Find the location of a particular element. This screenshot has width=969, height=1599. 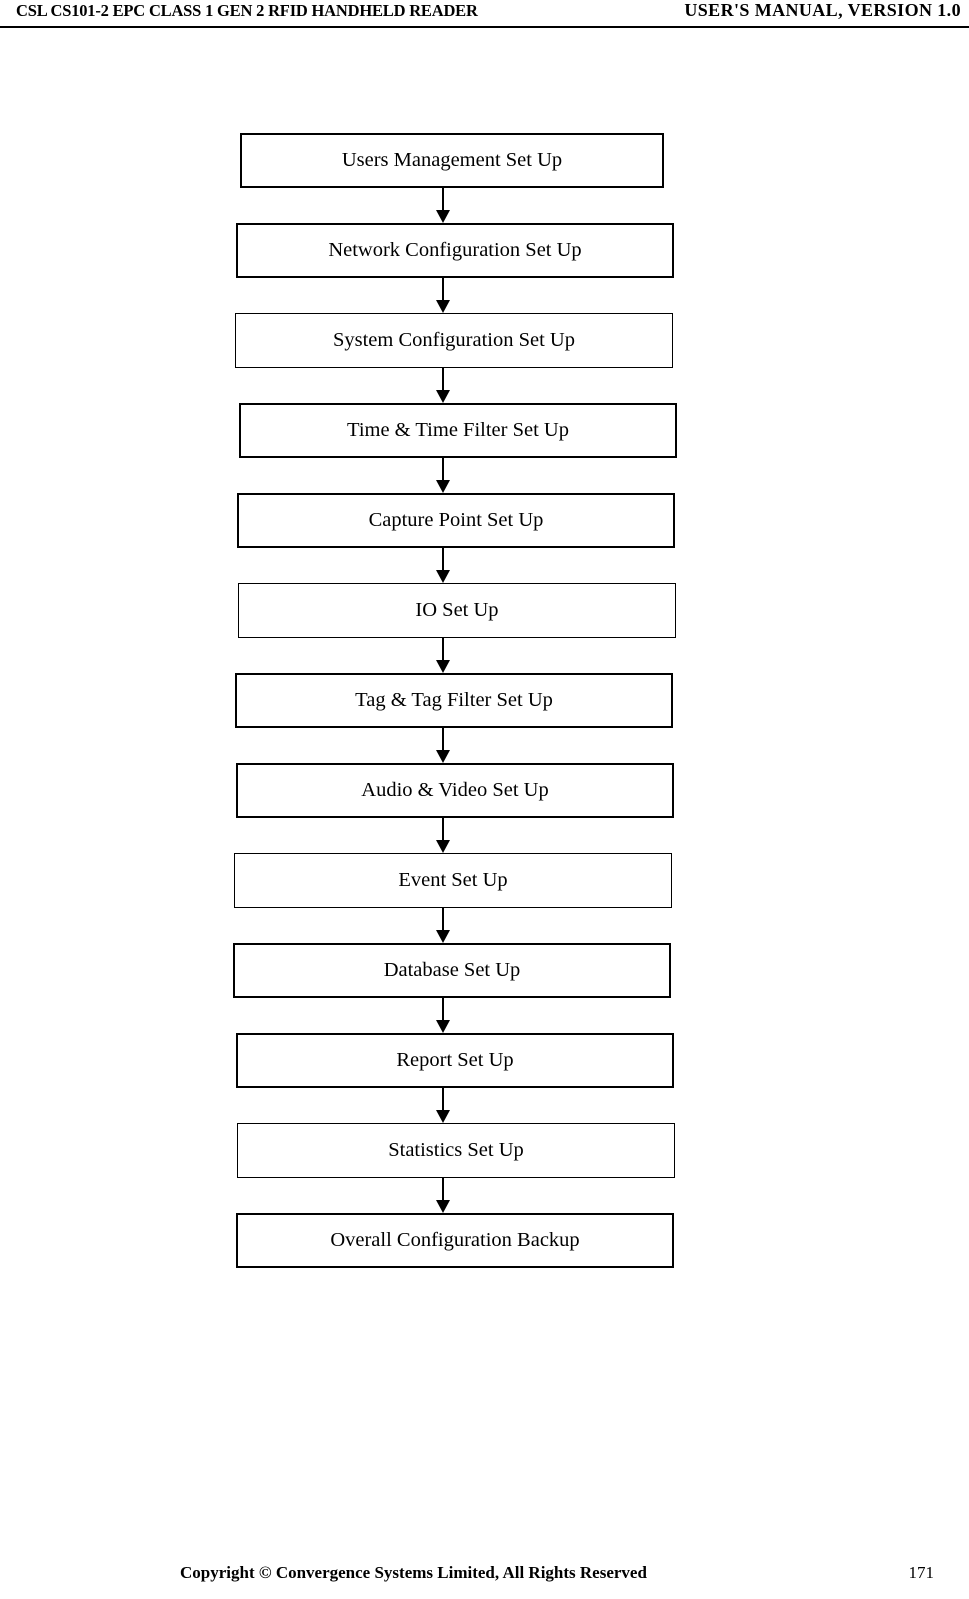

flow-node-label: Time & Time Filter Set Up is located at coordinates (458, 430).